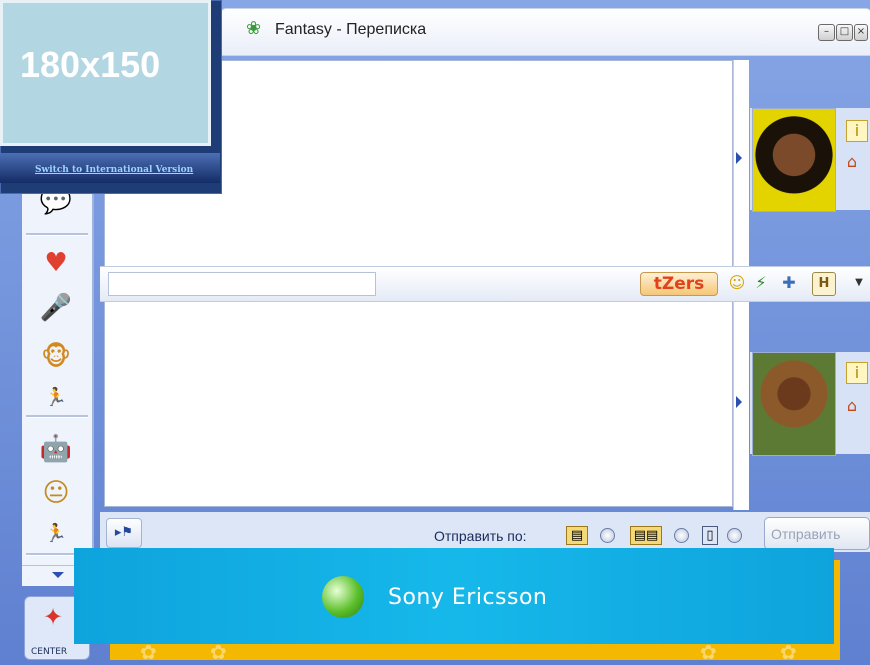 The height and width of the screenshot is (665, 870). I want to click on monkey-avatar-icon, so click(794, 404).